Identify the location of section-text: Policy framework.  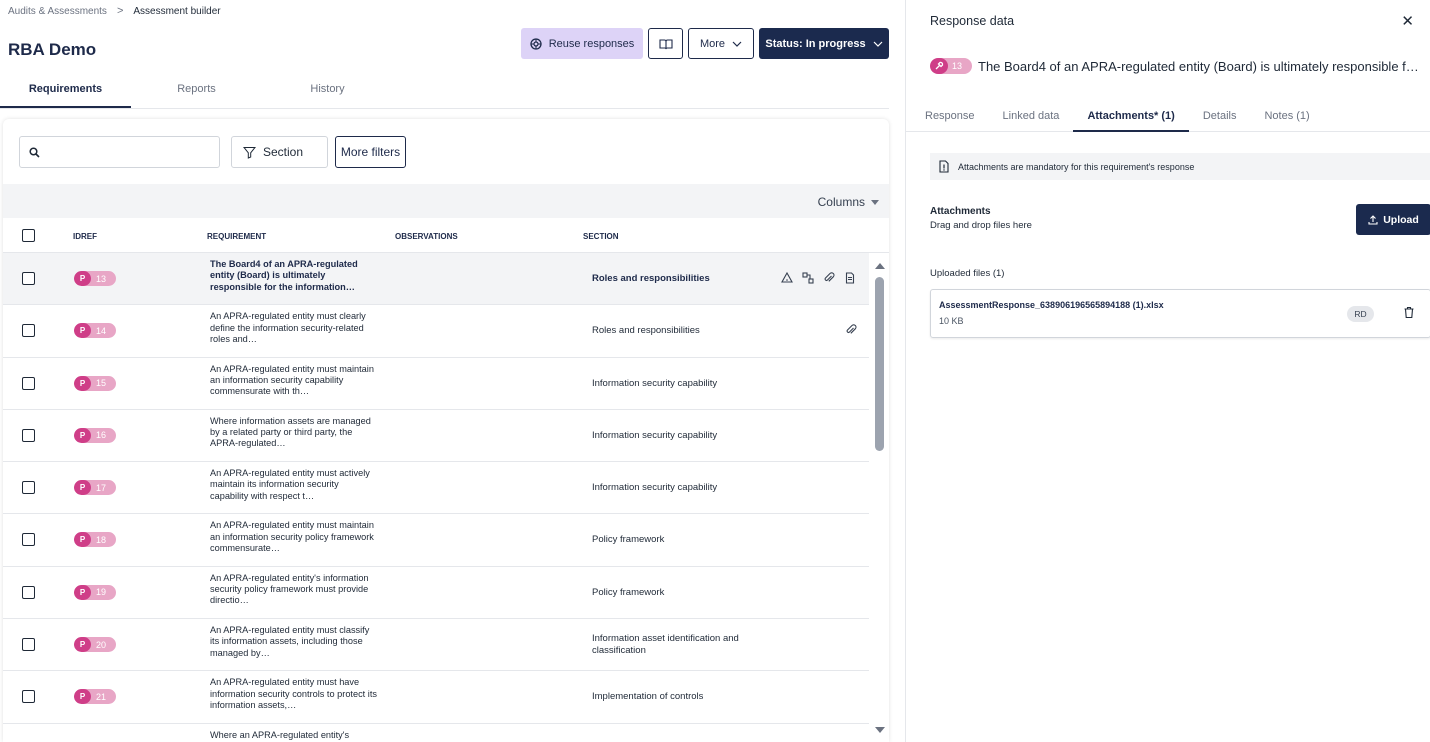
(628, 540).